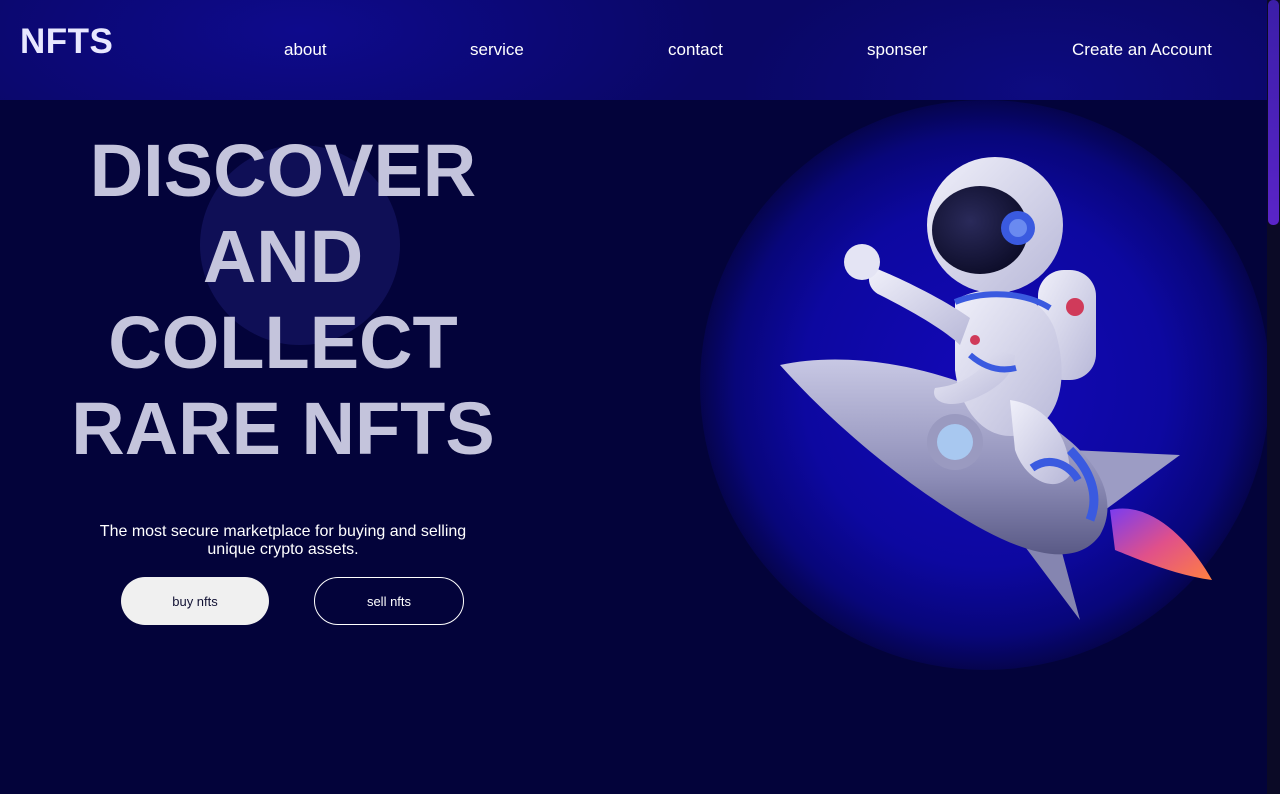  Describe the element at coordinates (497, 50) in the screenshot. I see `nav-service: service` at that location.